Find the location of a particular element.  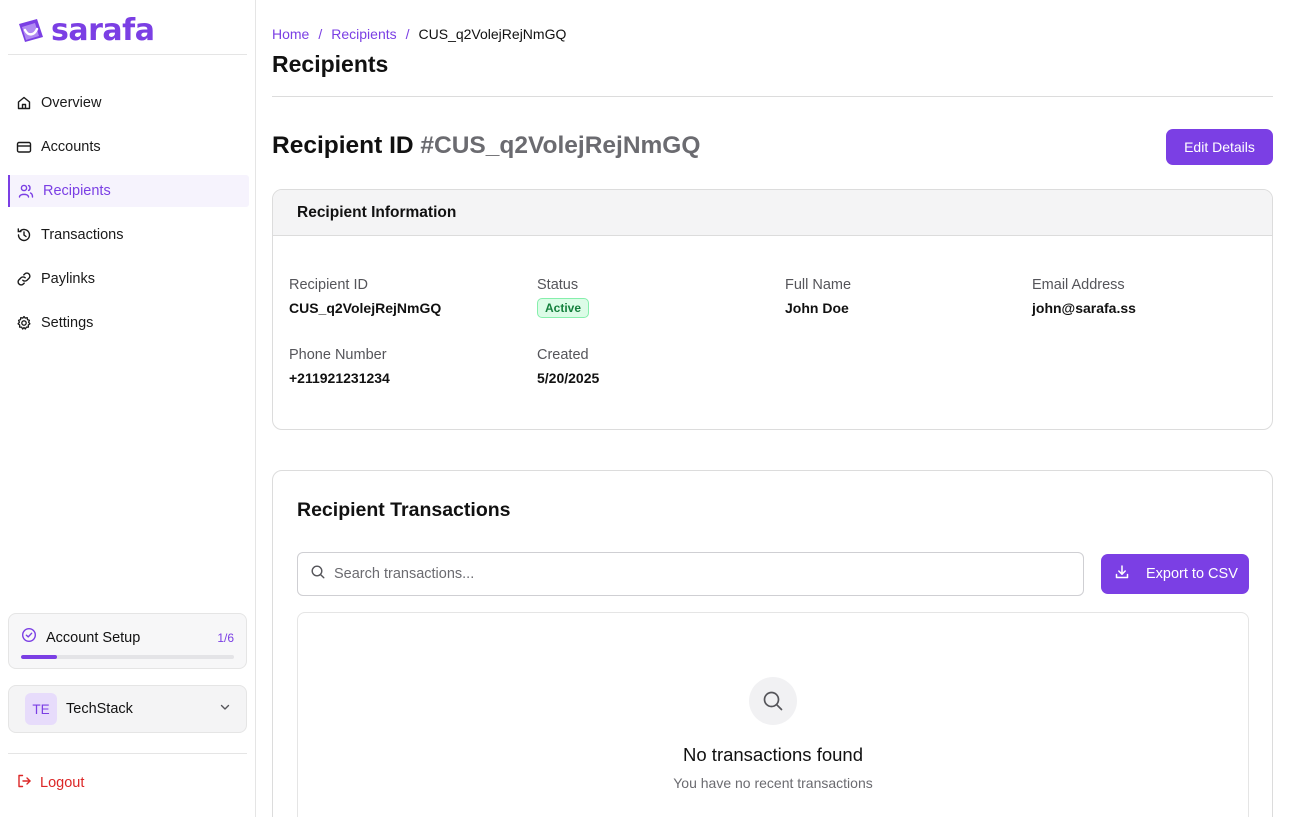

sidebar-item-label: Paylinks is located at coordinates (68, 279).